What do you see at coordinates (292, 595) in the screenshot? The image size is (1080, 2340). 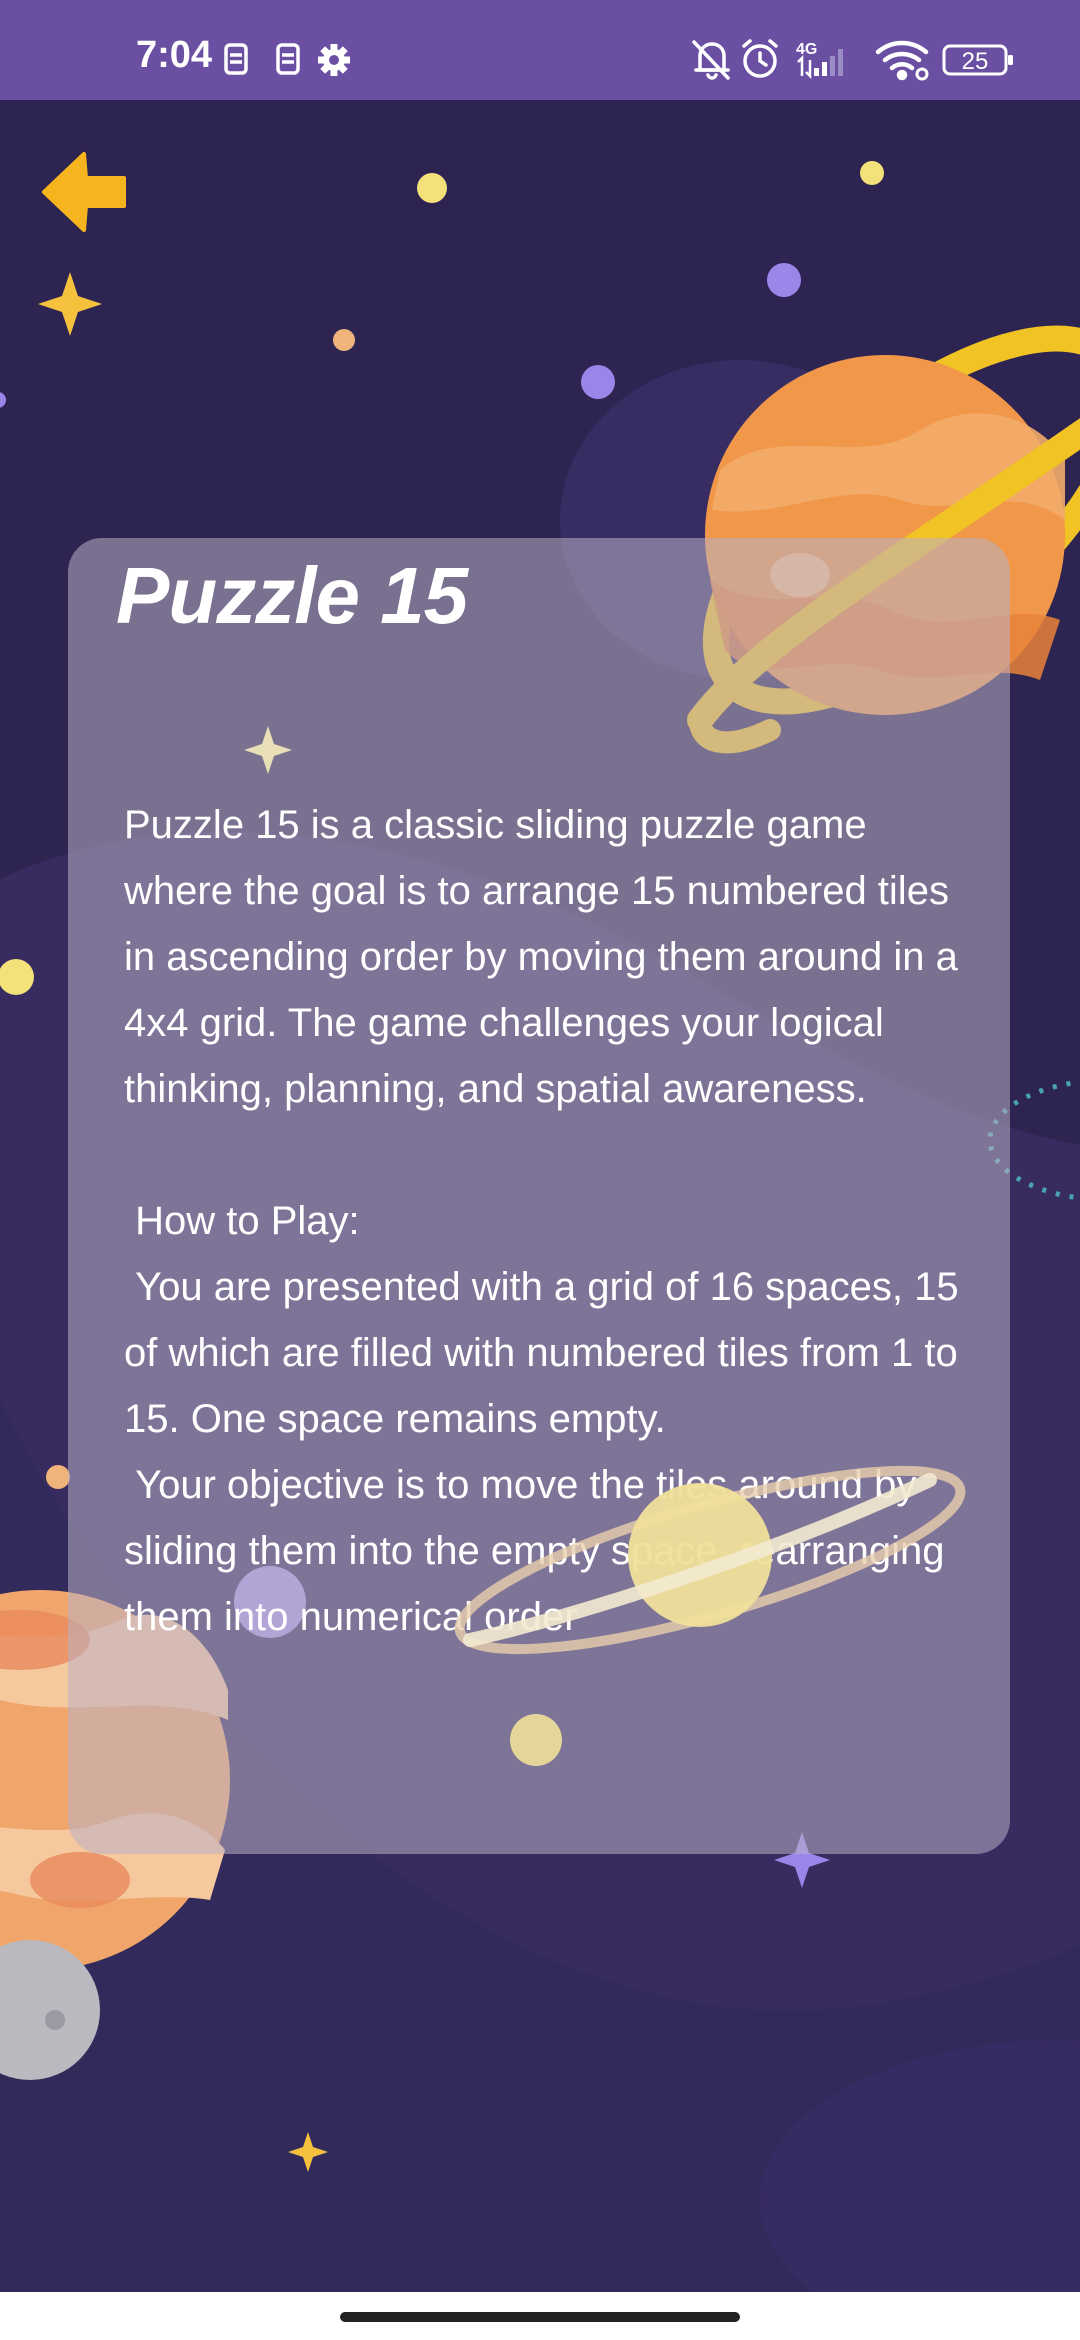 I see `page-title: Puzzle 15` at bounding box center [292, 595].